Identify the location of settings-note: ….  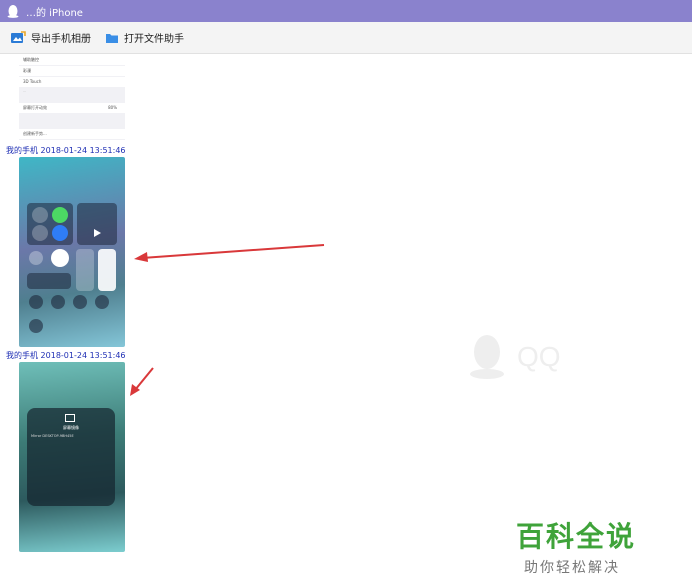
(24, 91).